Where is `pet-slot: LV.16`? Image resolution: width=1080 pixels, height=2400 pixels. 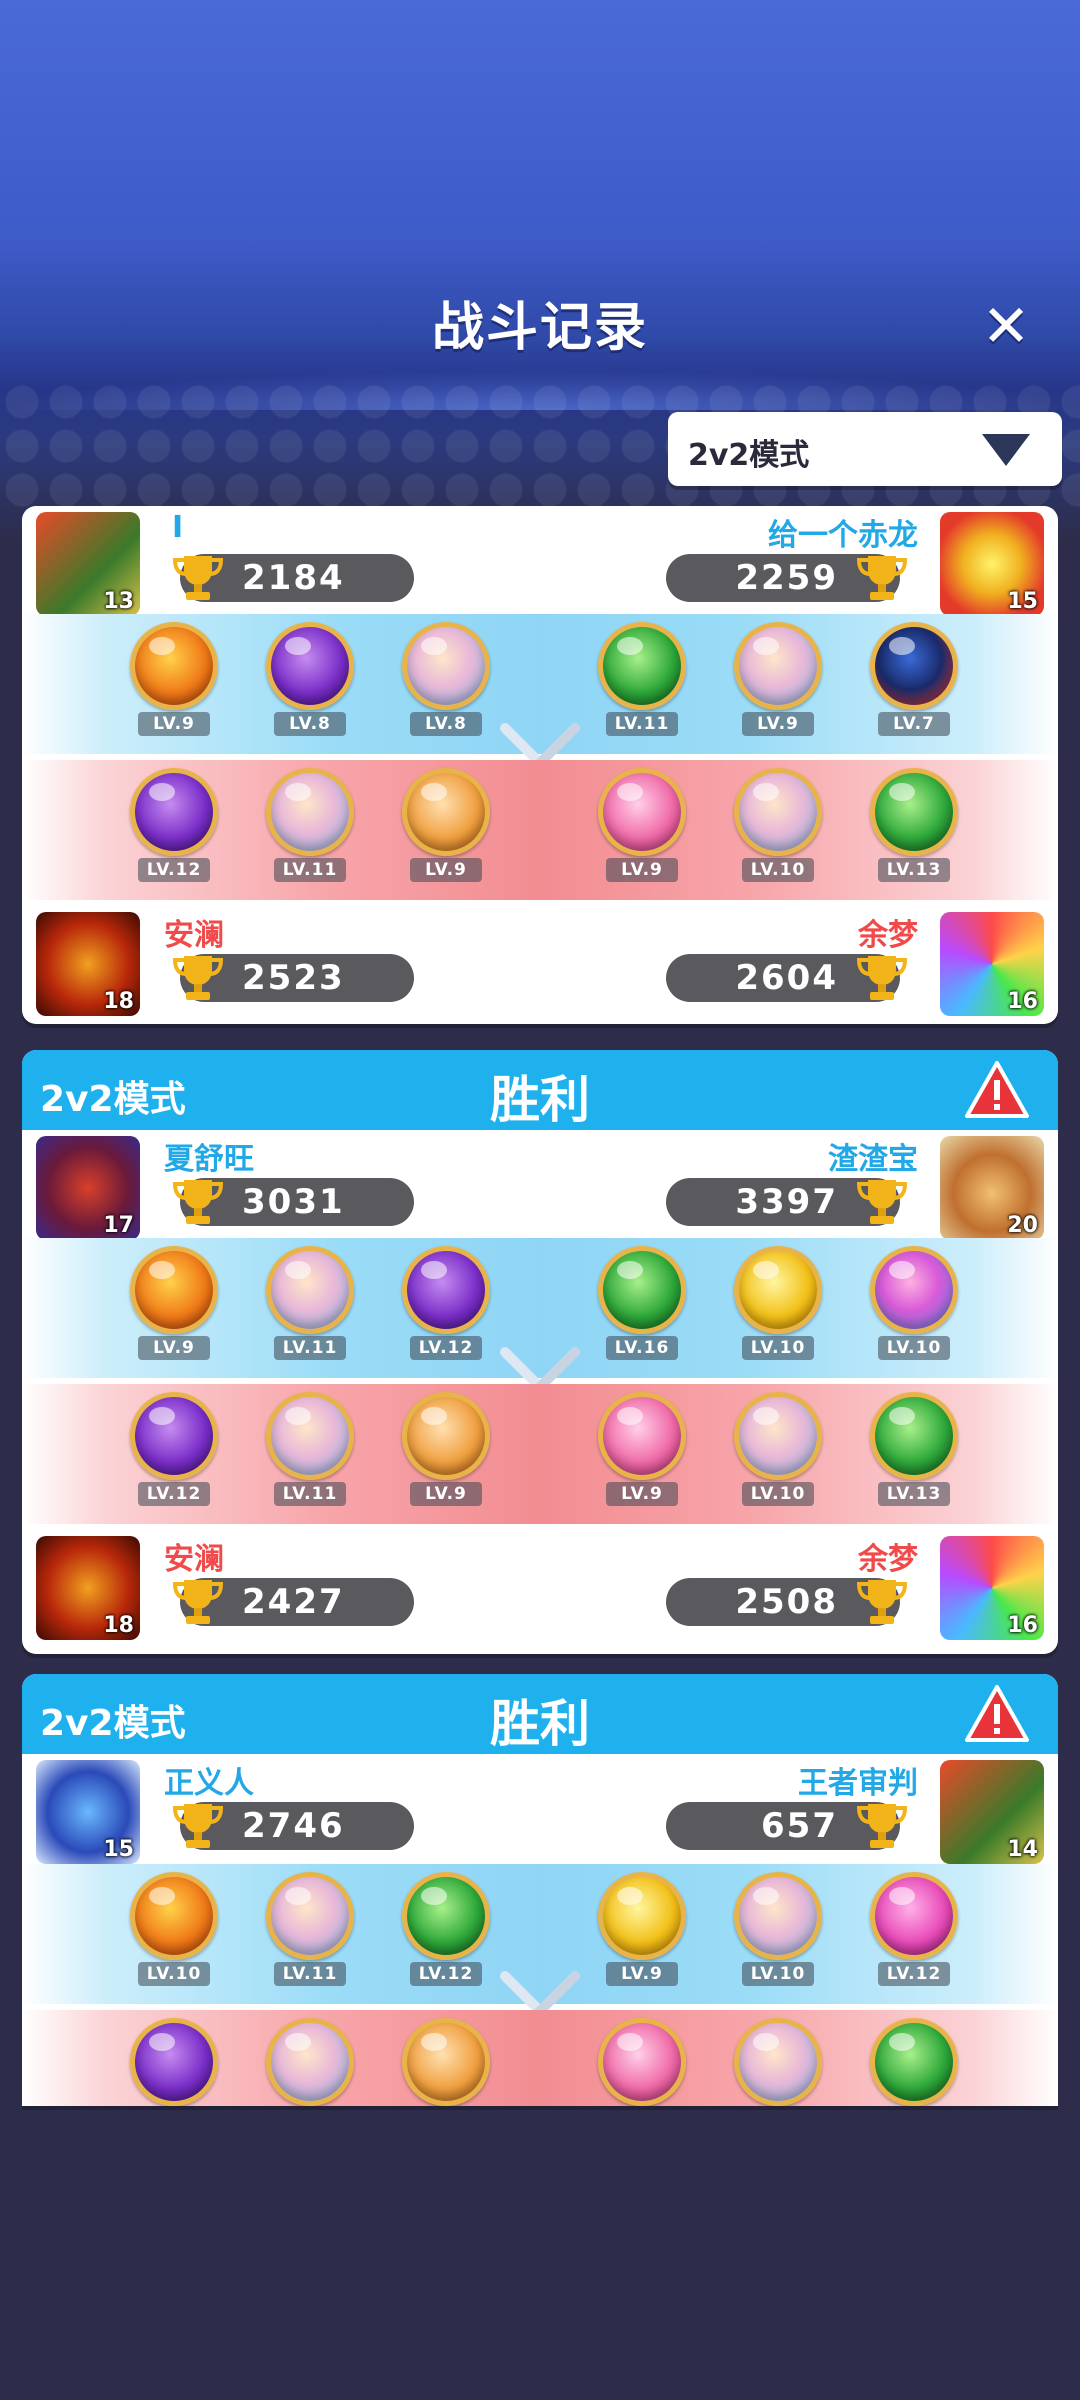
pet-slot: LV.16 is located at coordinates (642, 1306).